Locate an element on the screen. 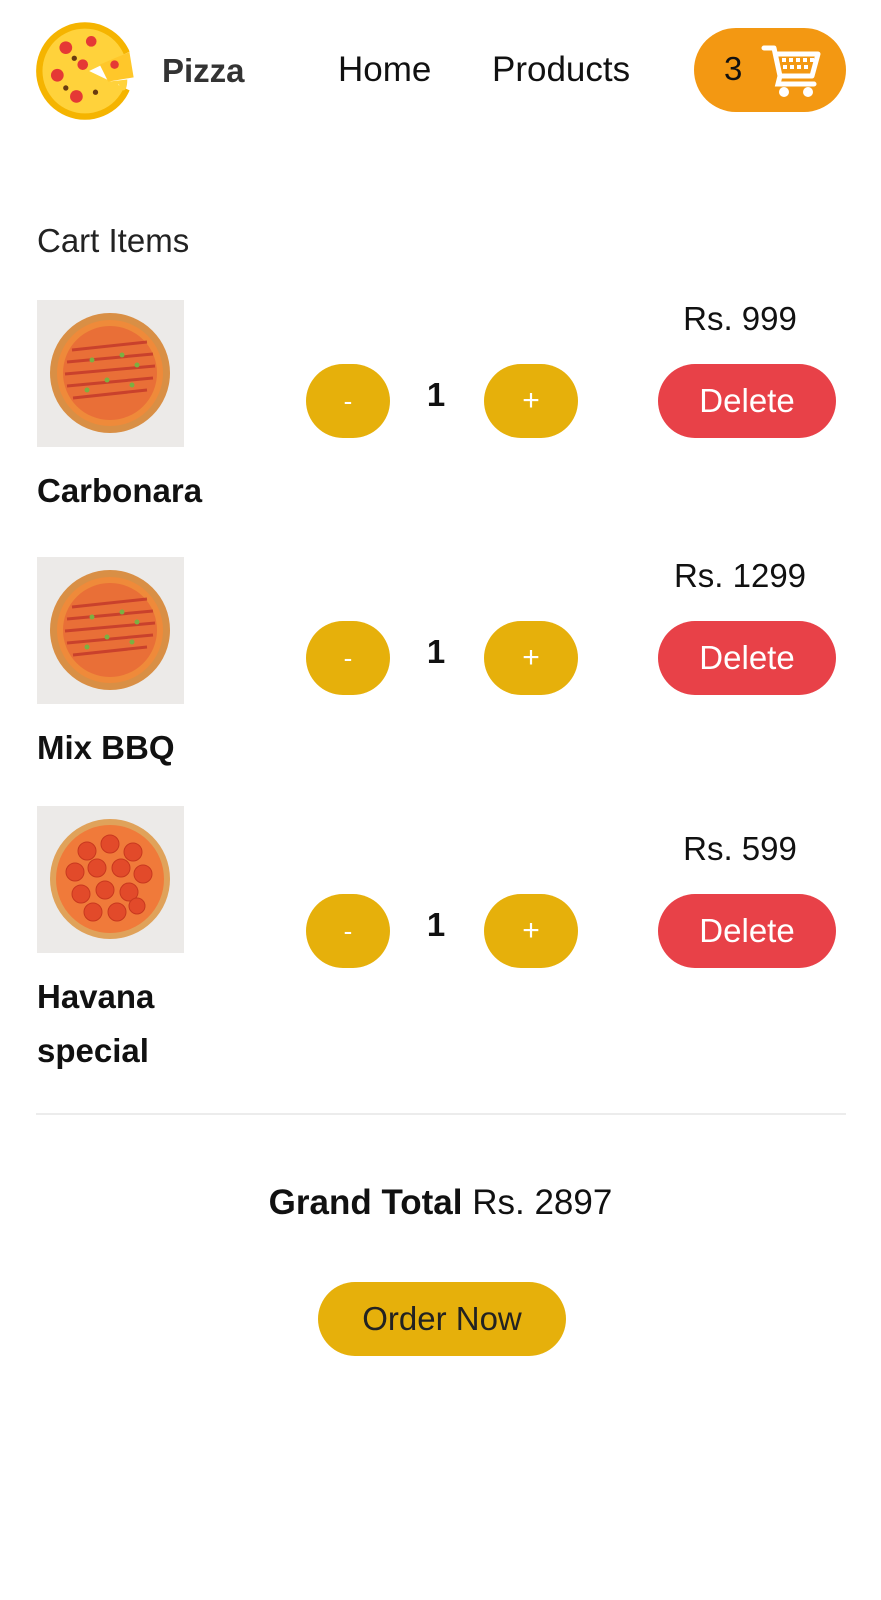 The width and height of the screenshot is (881, 1600). order-now-button: Order Now is located at coordinates (442, 1319).